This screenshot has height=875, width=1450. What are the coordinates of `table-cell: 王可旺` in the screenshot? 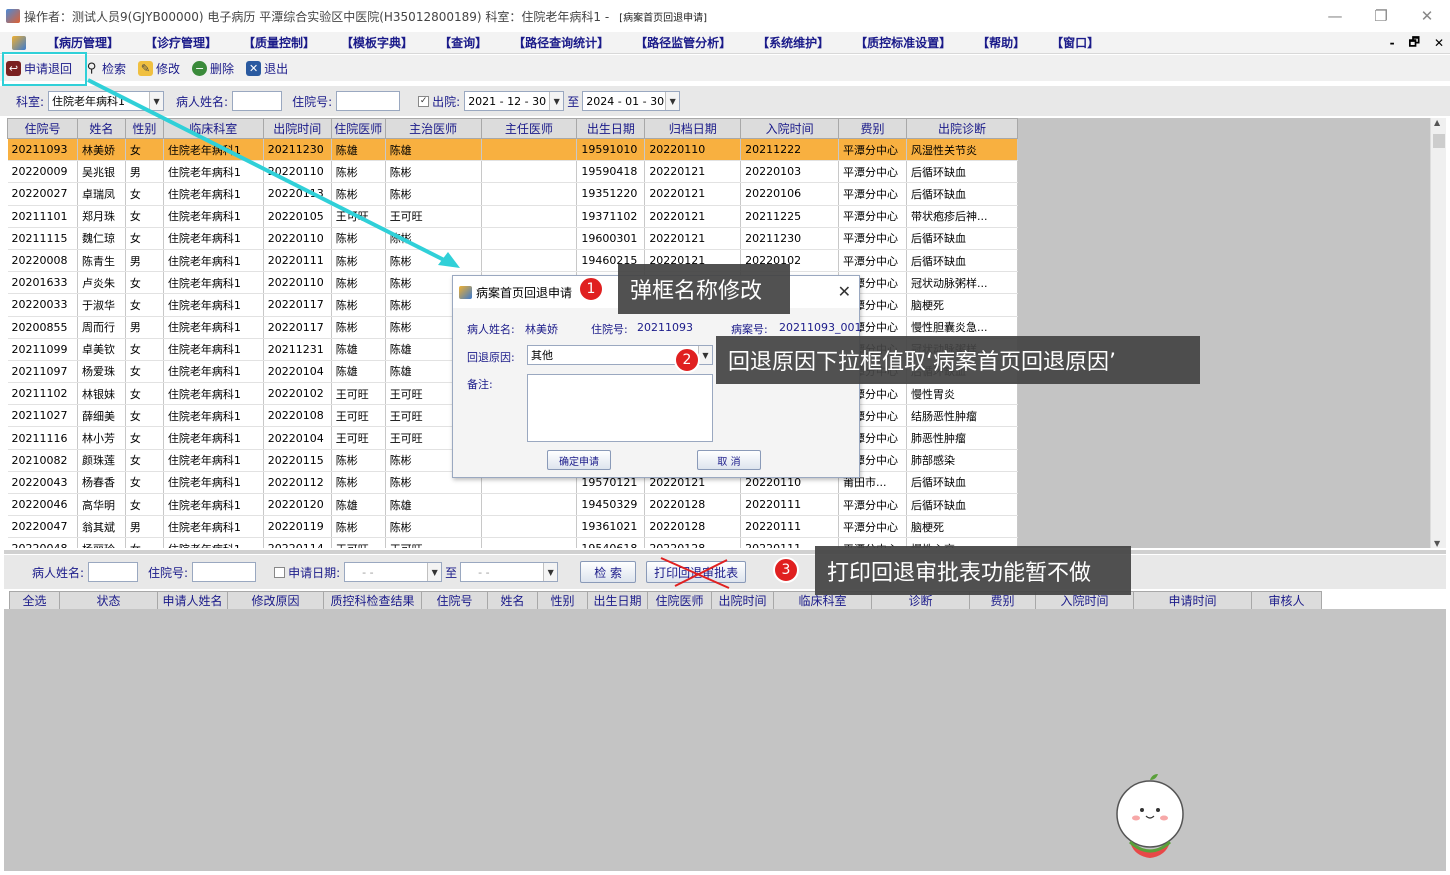 It's located at (358, 216).